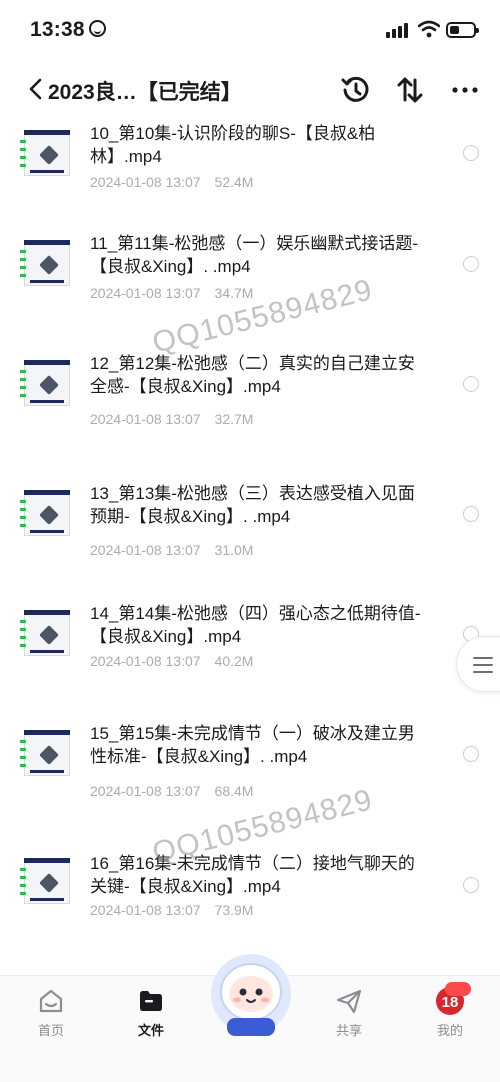  I want to click on tab-home: 首页, so click(51, 1012).